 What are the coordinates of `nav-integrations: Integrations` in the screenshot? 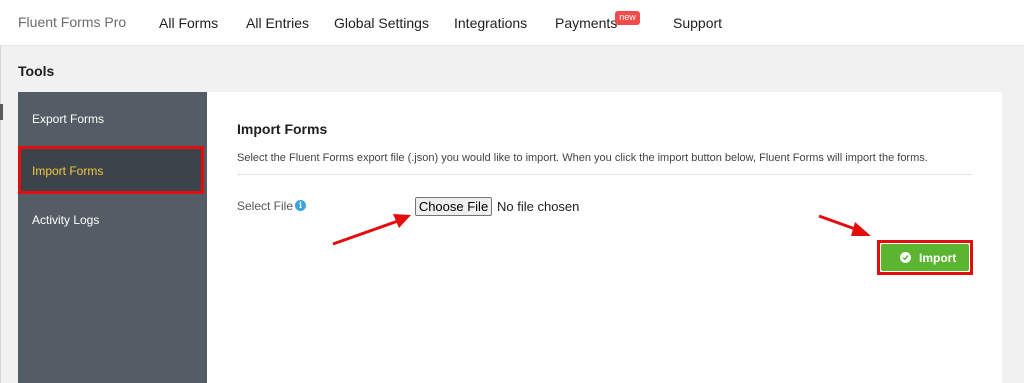 It's located at (490, 23).